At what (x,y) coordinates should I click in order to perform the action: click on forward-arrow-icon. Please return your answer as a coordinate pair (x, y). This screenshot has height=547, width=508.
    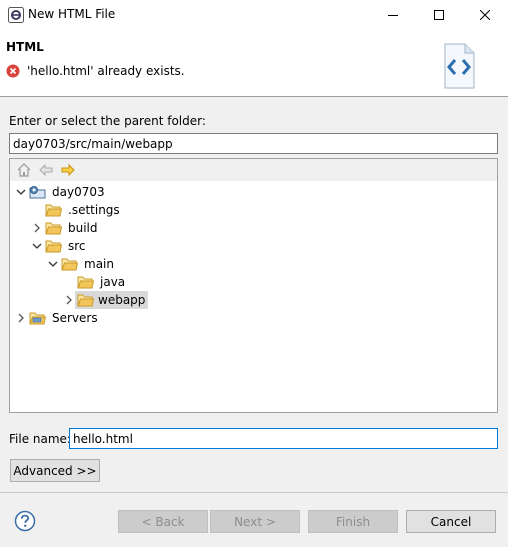
    Looking at the image, I should click on (68, 170).